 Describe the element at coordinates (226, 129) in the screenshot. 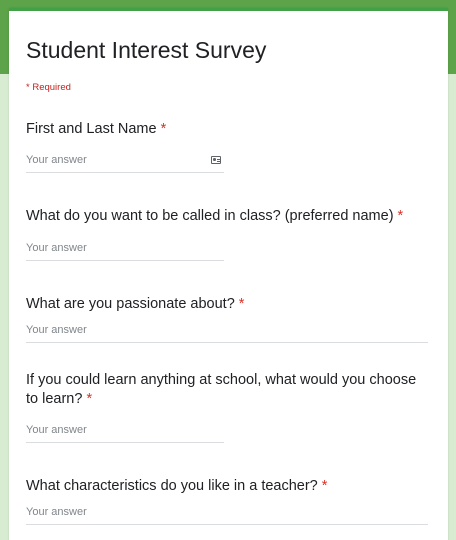

I see `question-label-name: First and Last Name *` at that location.